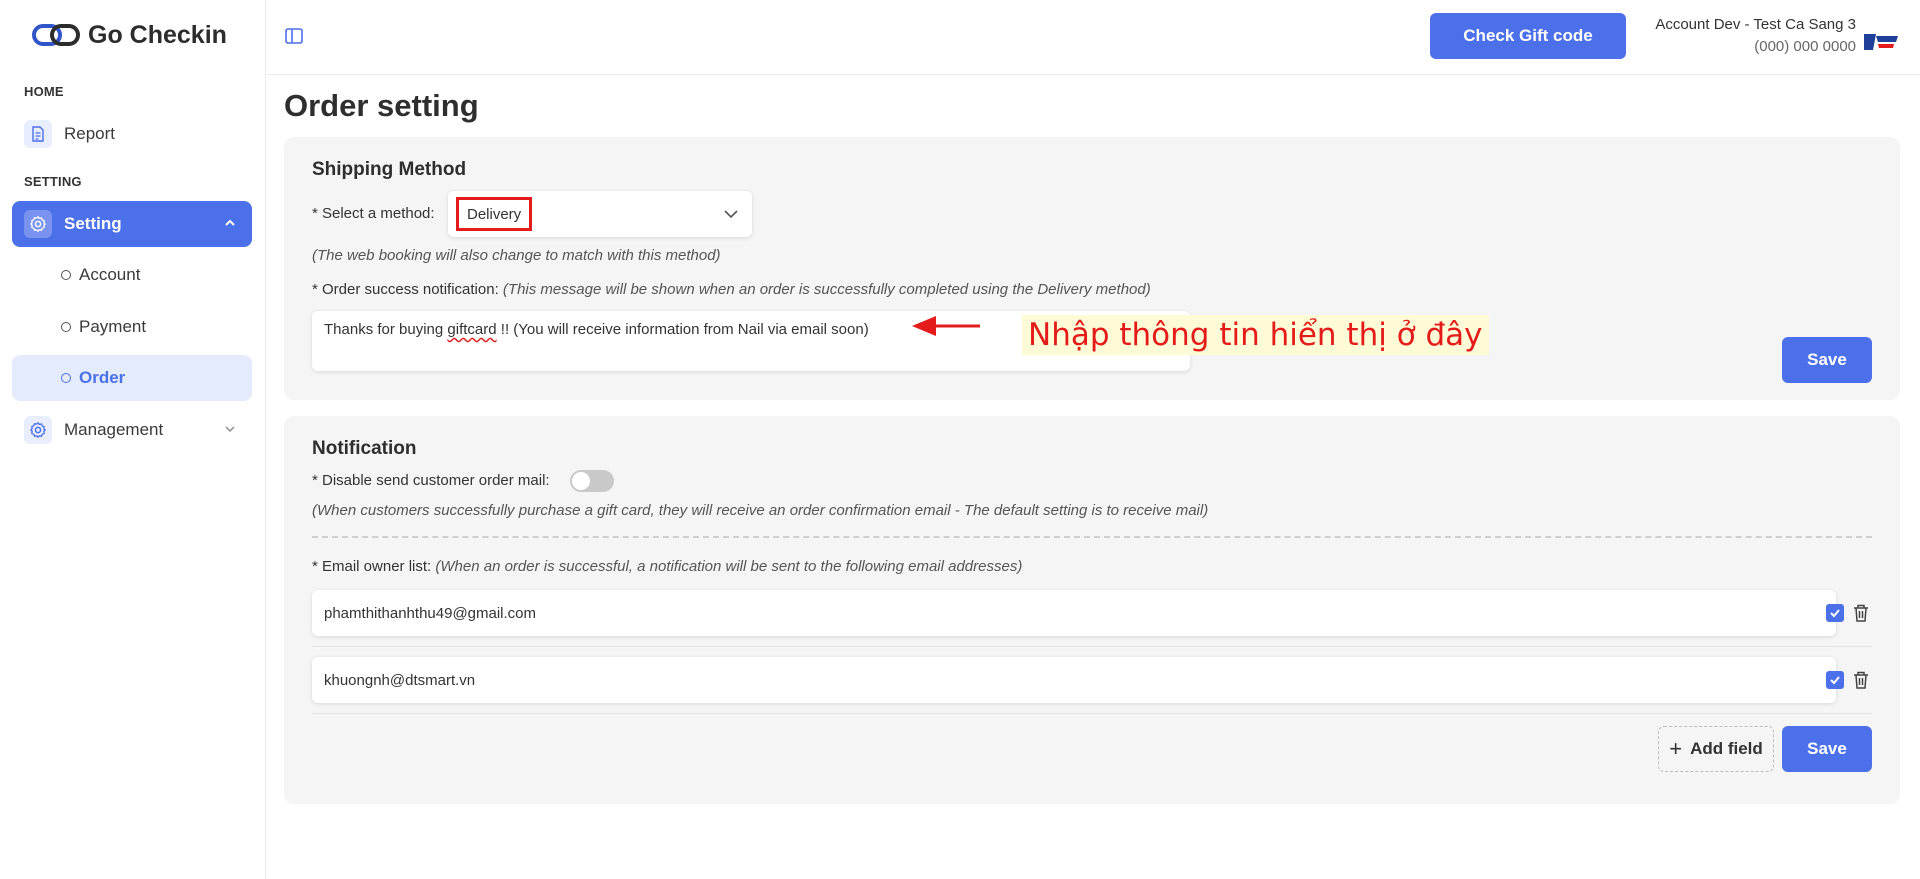  I want to click on disable-mail-toggle, so click(592, 481).